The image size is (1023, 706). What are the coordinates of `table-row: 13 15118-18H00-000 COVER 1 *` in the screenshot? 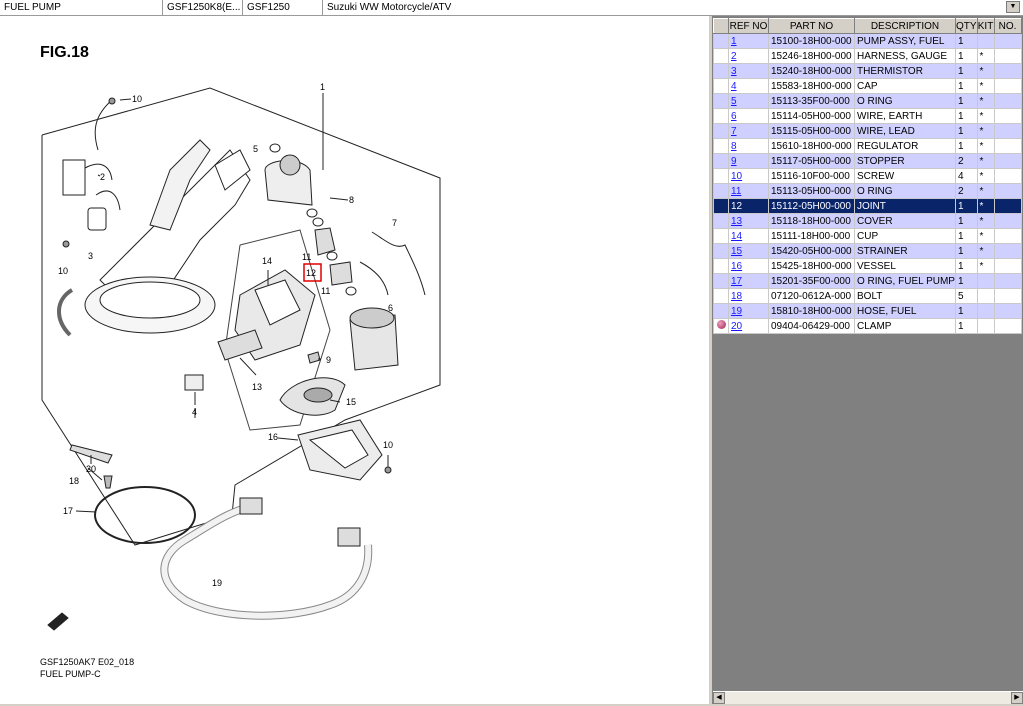 It's located at (867, 221).